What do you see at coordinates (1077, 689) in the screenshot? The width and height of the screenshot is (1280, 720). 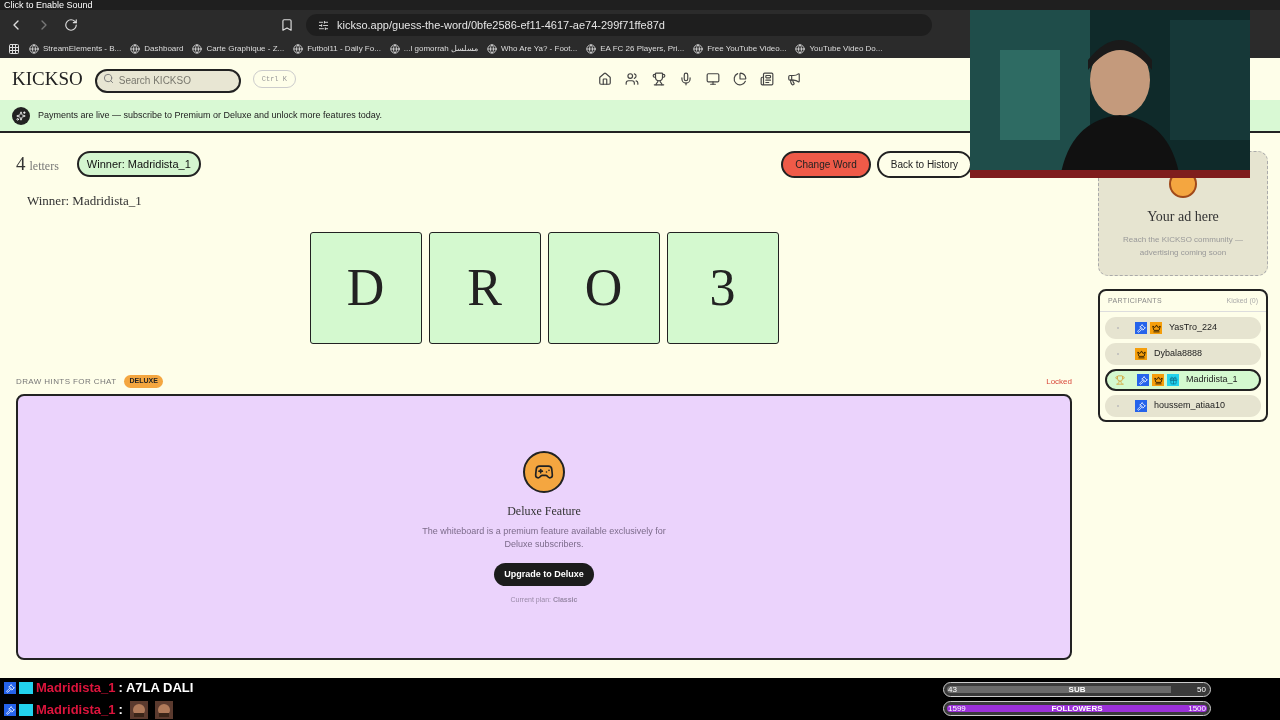 I see `goal-label: SUB` at bounding box center [1077, 689].